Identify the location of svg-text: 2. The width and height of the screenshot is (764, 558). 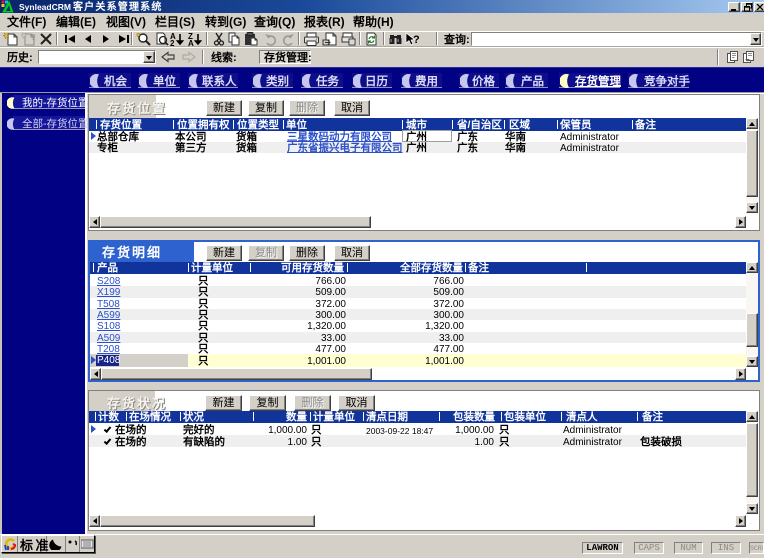
(172, 42).